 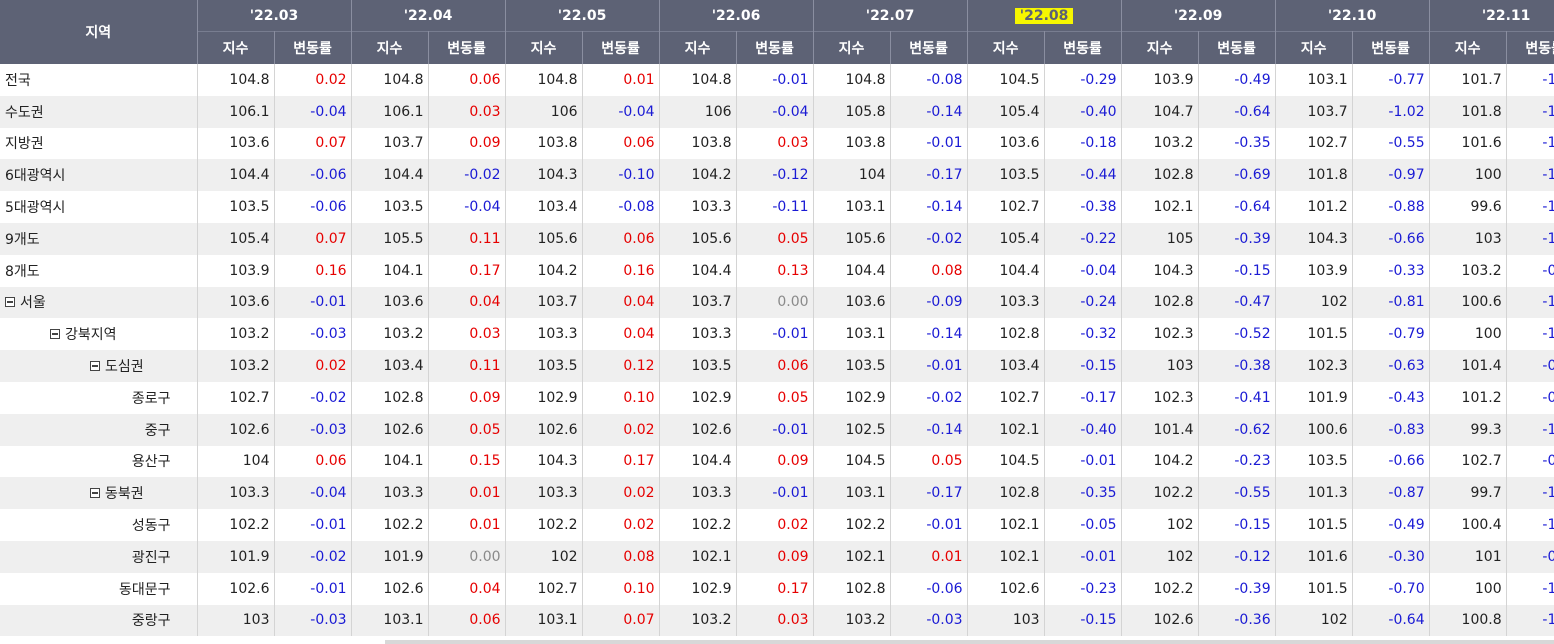 I want to click on region-cell: 8개도, so click(x=99, y=270).